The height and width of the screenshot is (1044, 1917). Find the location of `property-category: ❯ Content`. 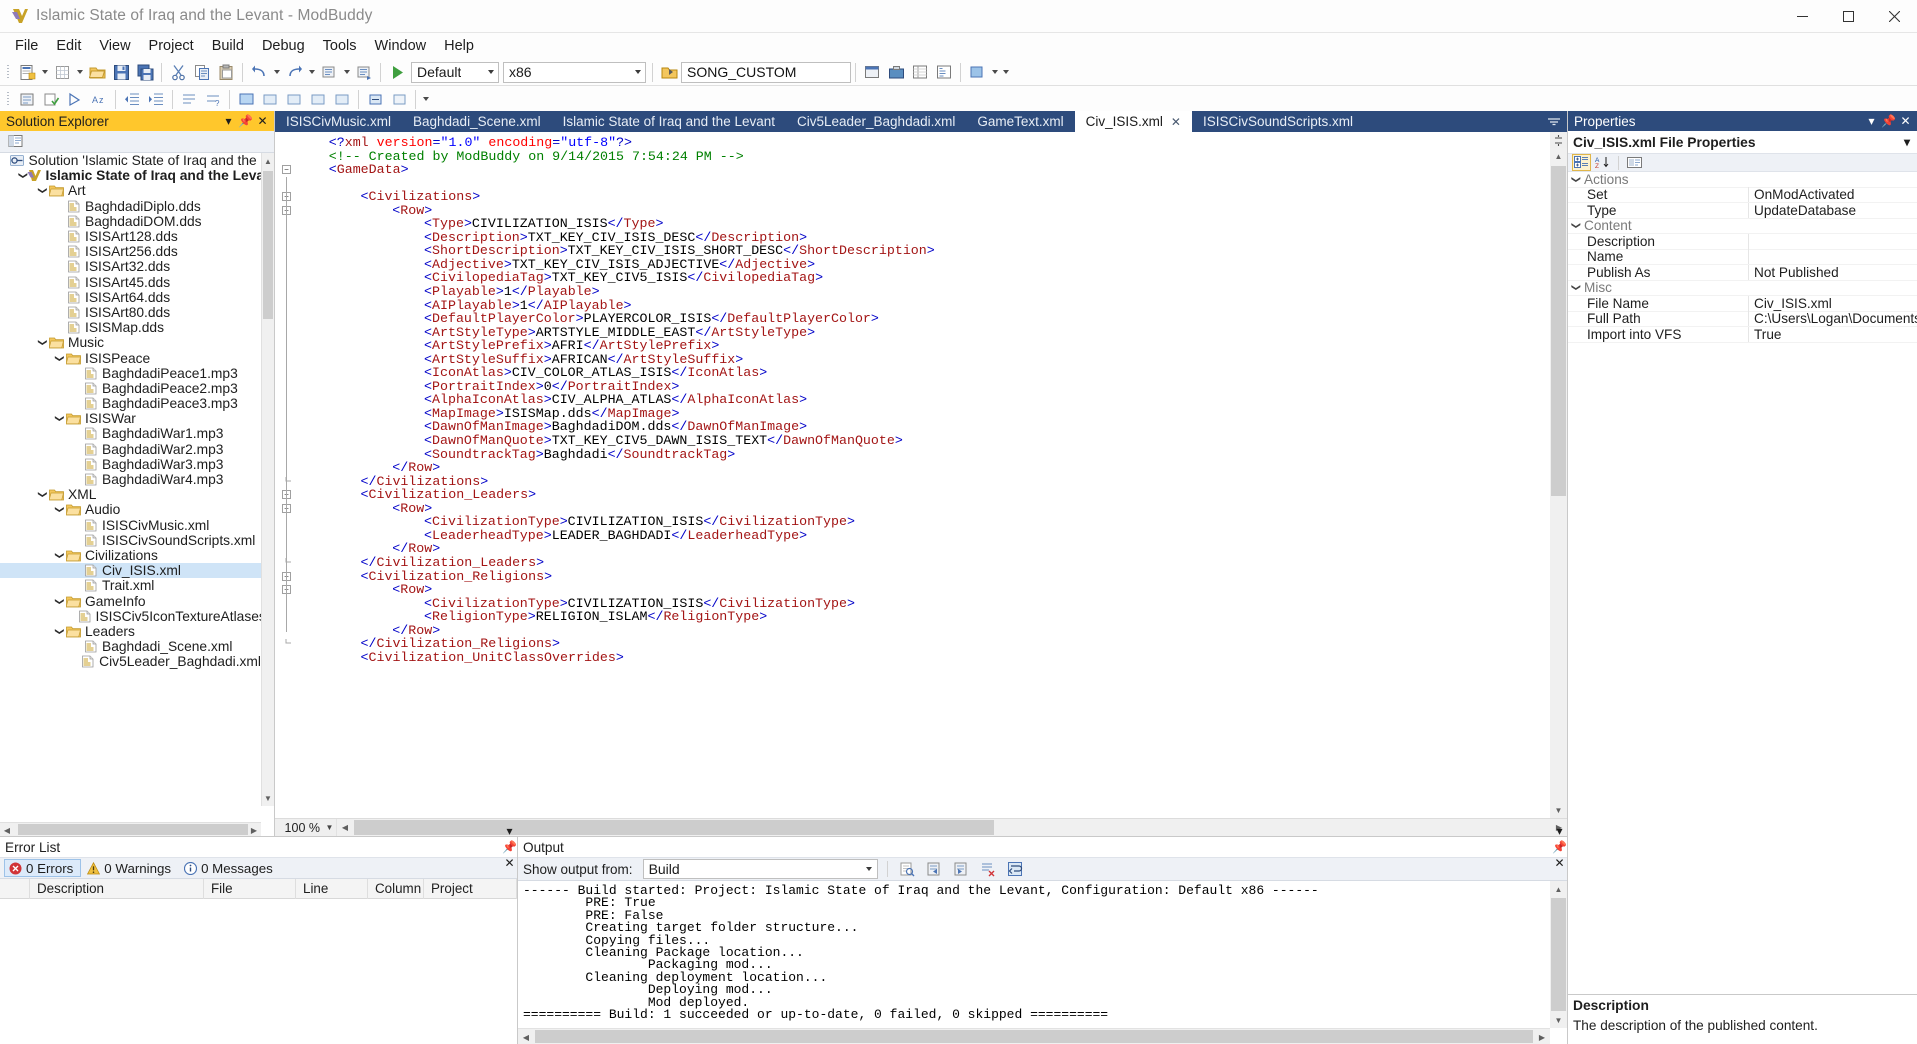

property-category: ❯ Content is located at coordinates (1742, 226).